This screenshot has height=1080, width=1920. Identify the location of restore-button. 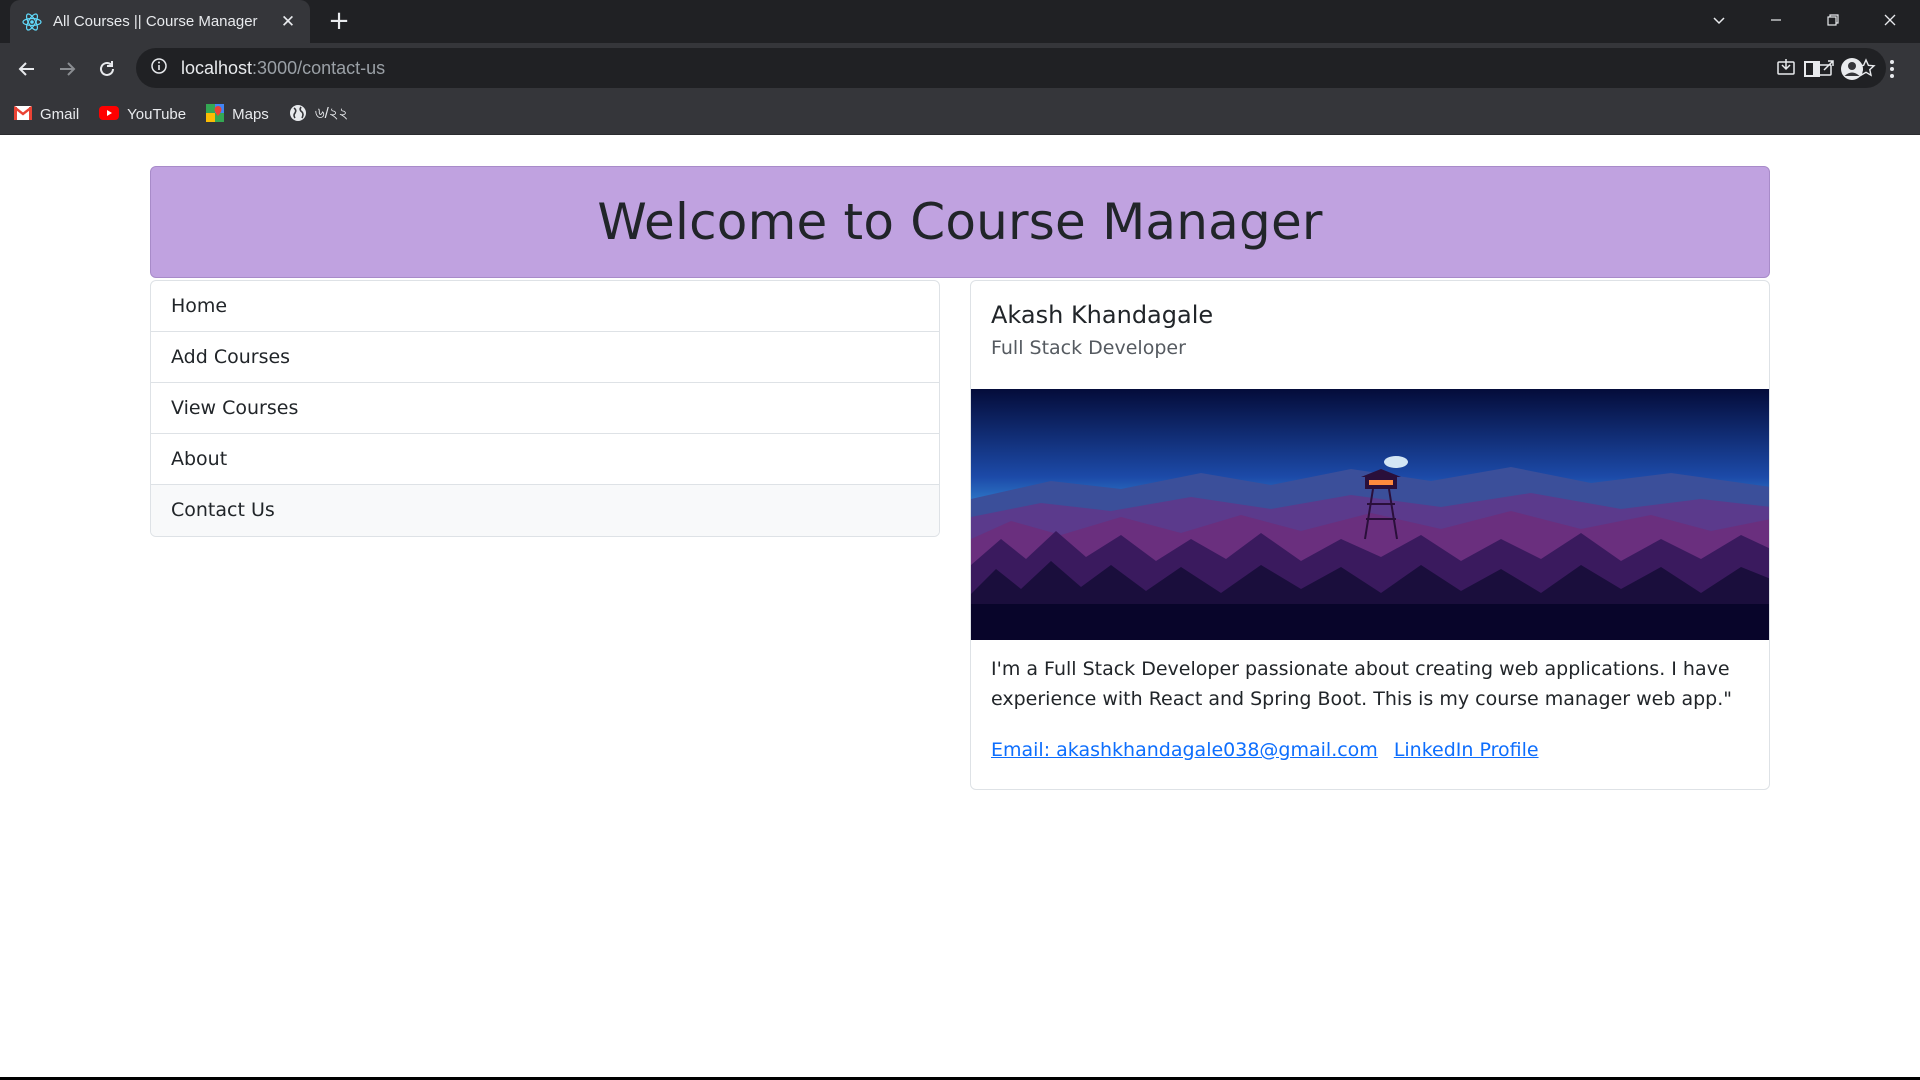
(1833, 20).